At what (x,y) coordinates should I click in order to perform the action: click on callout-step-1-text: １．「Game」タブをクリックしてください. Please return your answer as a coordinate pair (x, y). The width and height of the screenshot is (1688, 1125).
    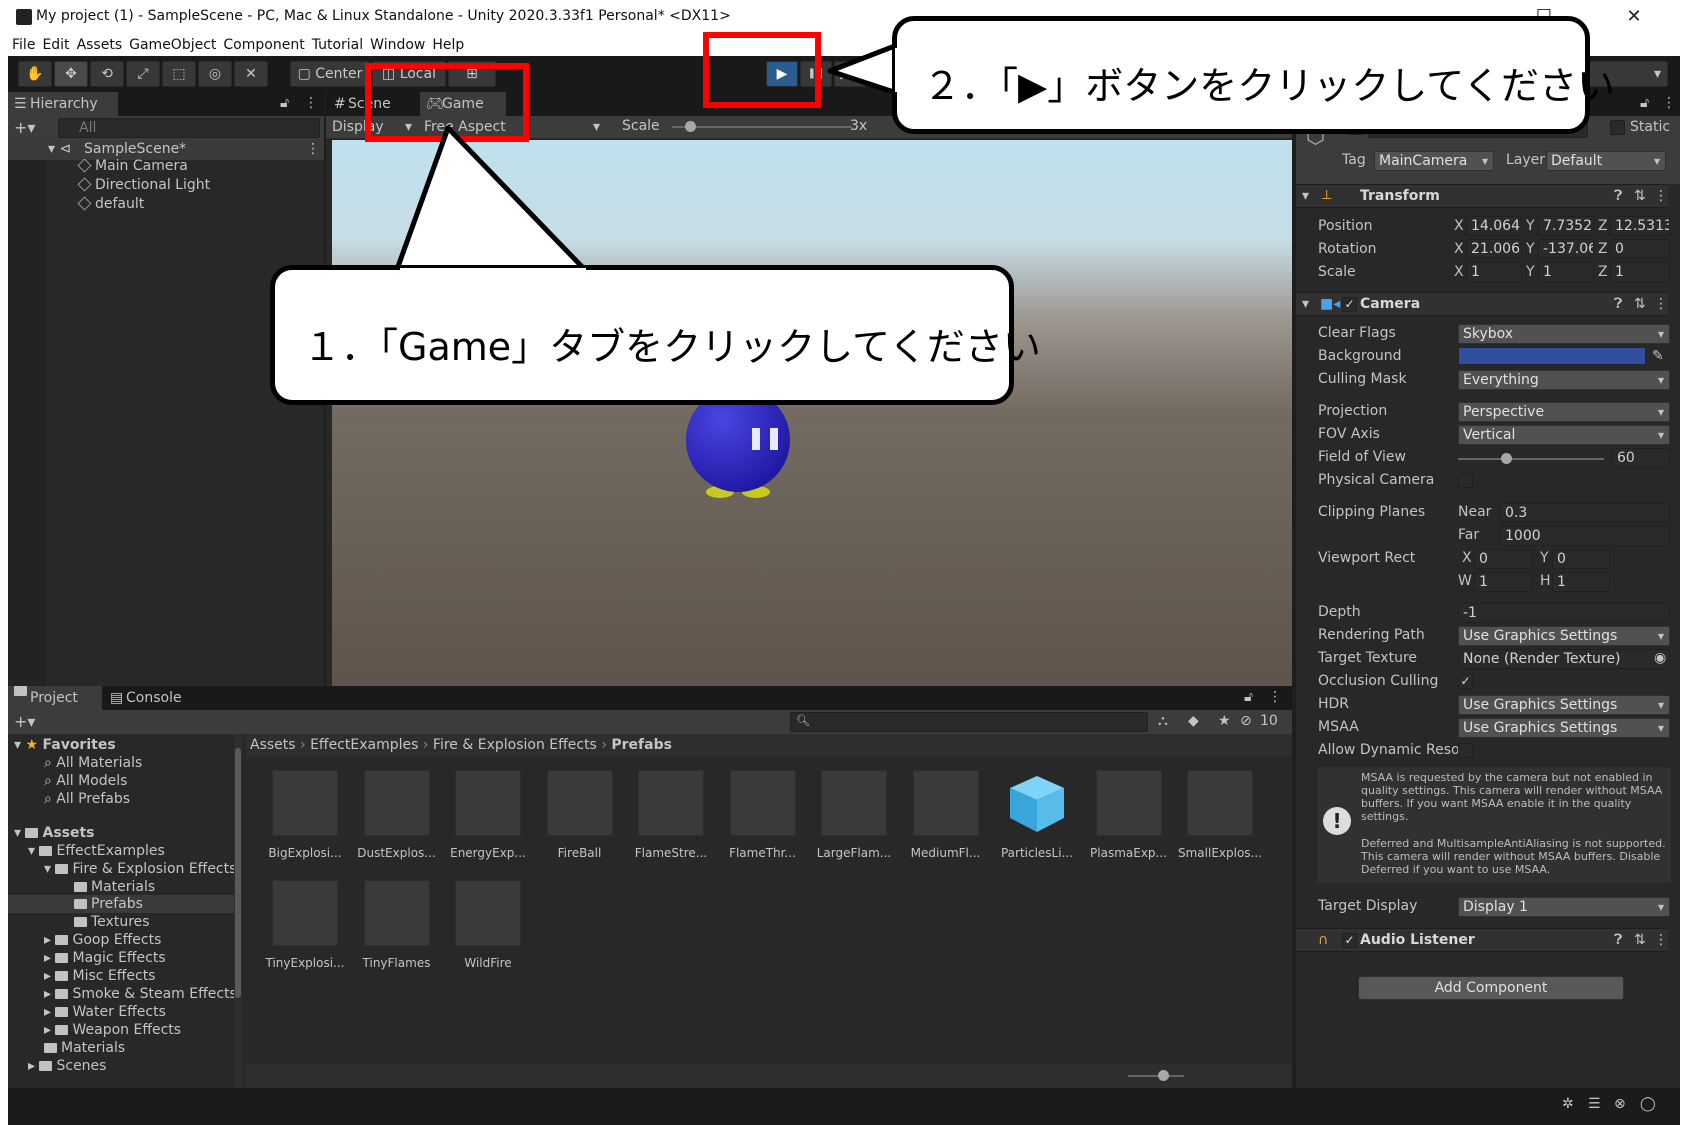
    Looking at the image, I should click on (672, 347).